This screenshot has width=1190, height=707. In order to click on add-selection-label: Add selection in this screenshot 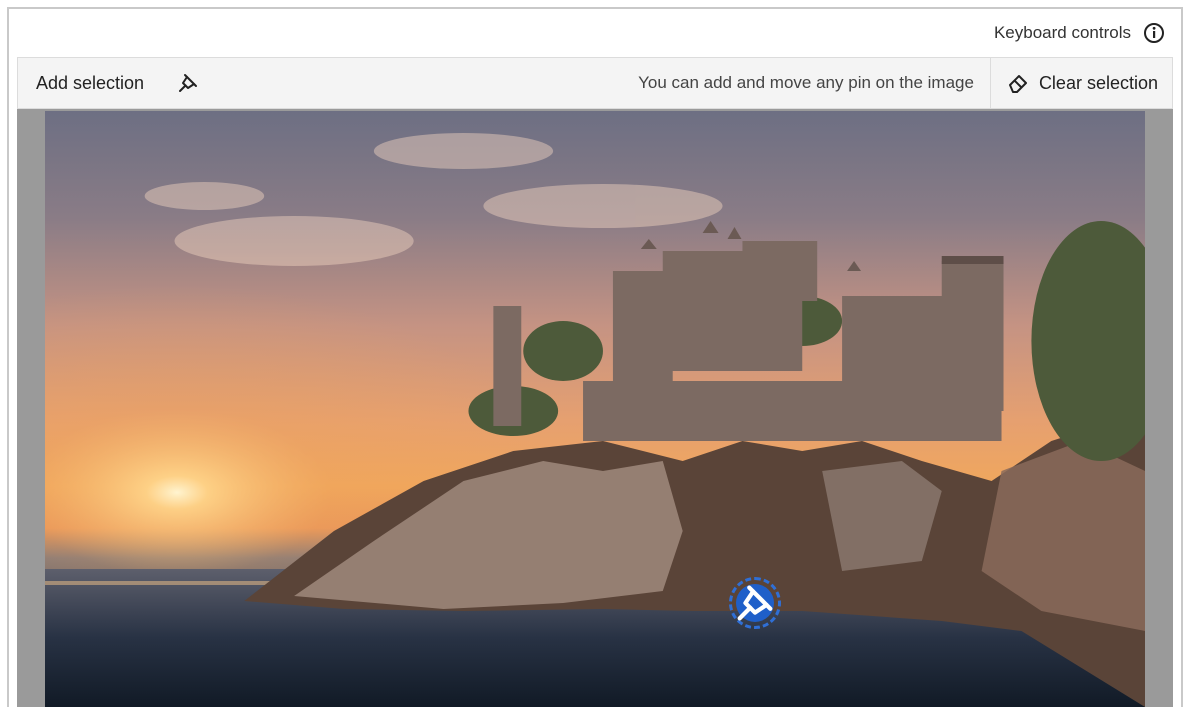, I will do `click(90, 82)`.